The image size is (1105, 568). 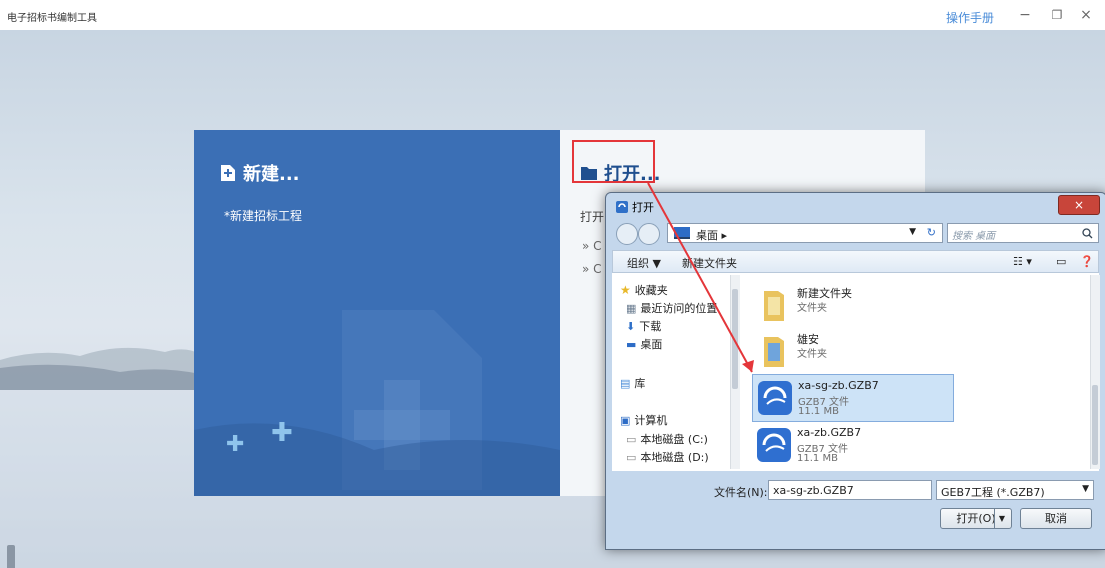 I want to click on tree-item-disk-c: ▭ 本地磁盘 (C:), so click(x=667, y=439).